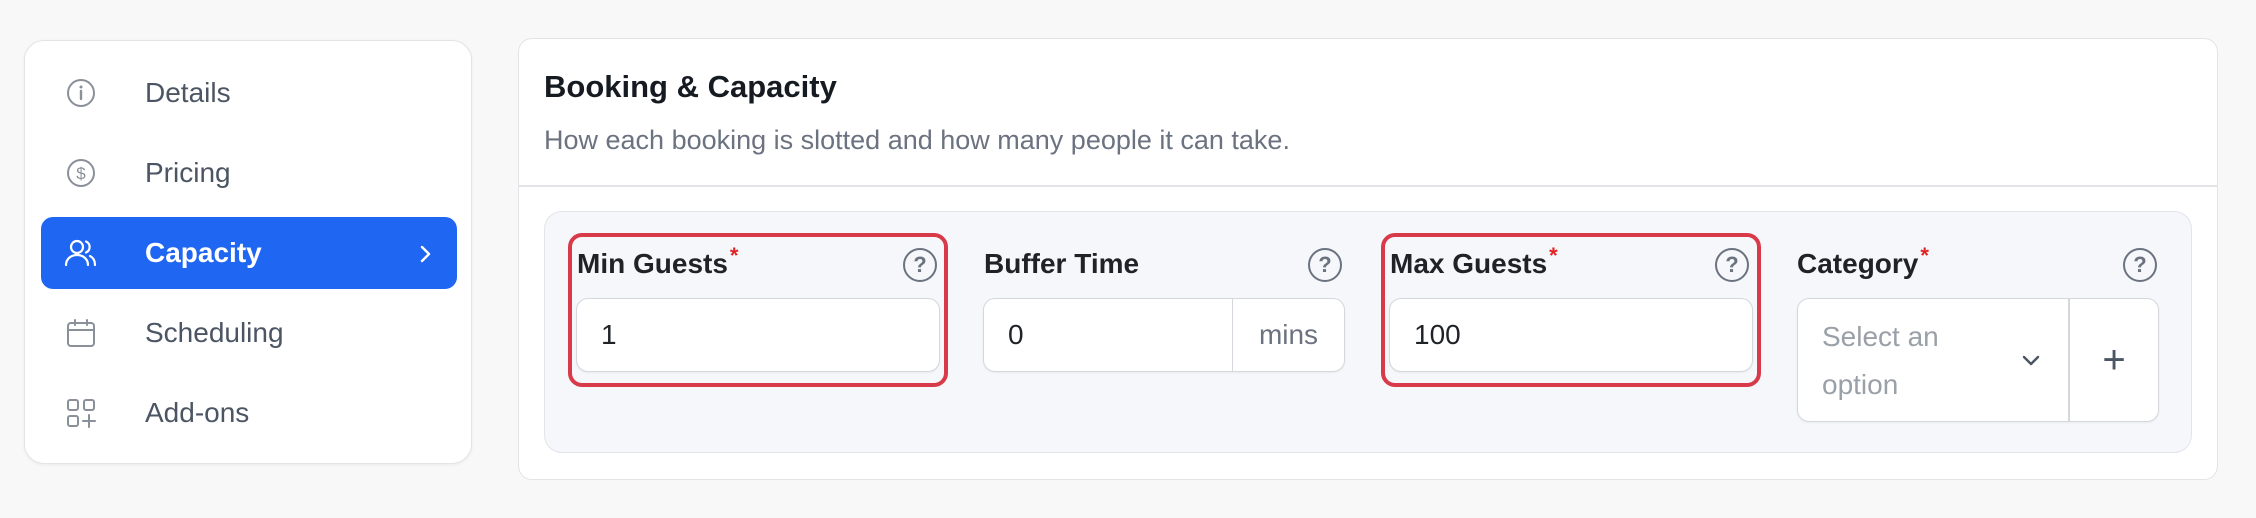  Describe the element at coordinates (81, 93) in the screenshot. I see `info-icon` at that location.